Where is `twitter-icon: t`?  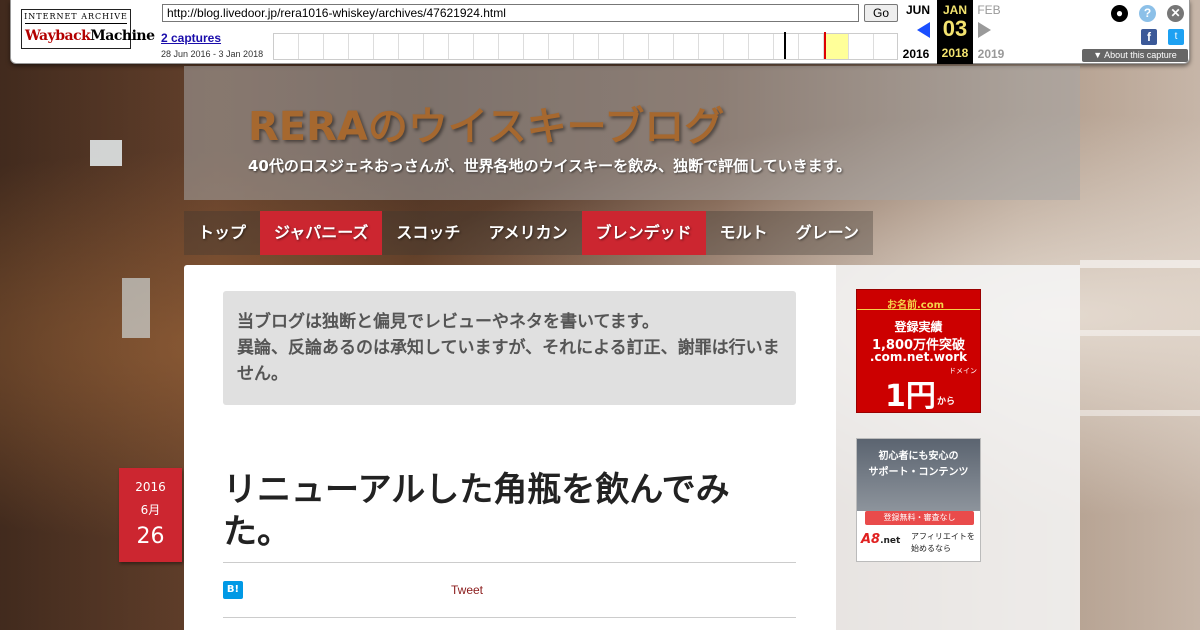
twitter-icon: t is located at coordinates (1176, 37).